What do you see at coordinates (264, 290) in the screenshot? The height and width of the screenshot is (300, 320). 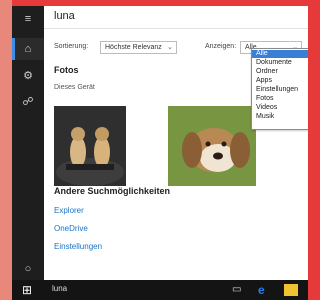 I see `edge-icon: e` at bounding box center [264, 290].